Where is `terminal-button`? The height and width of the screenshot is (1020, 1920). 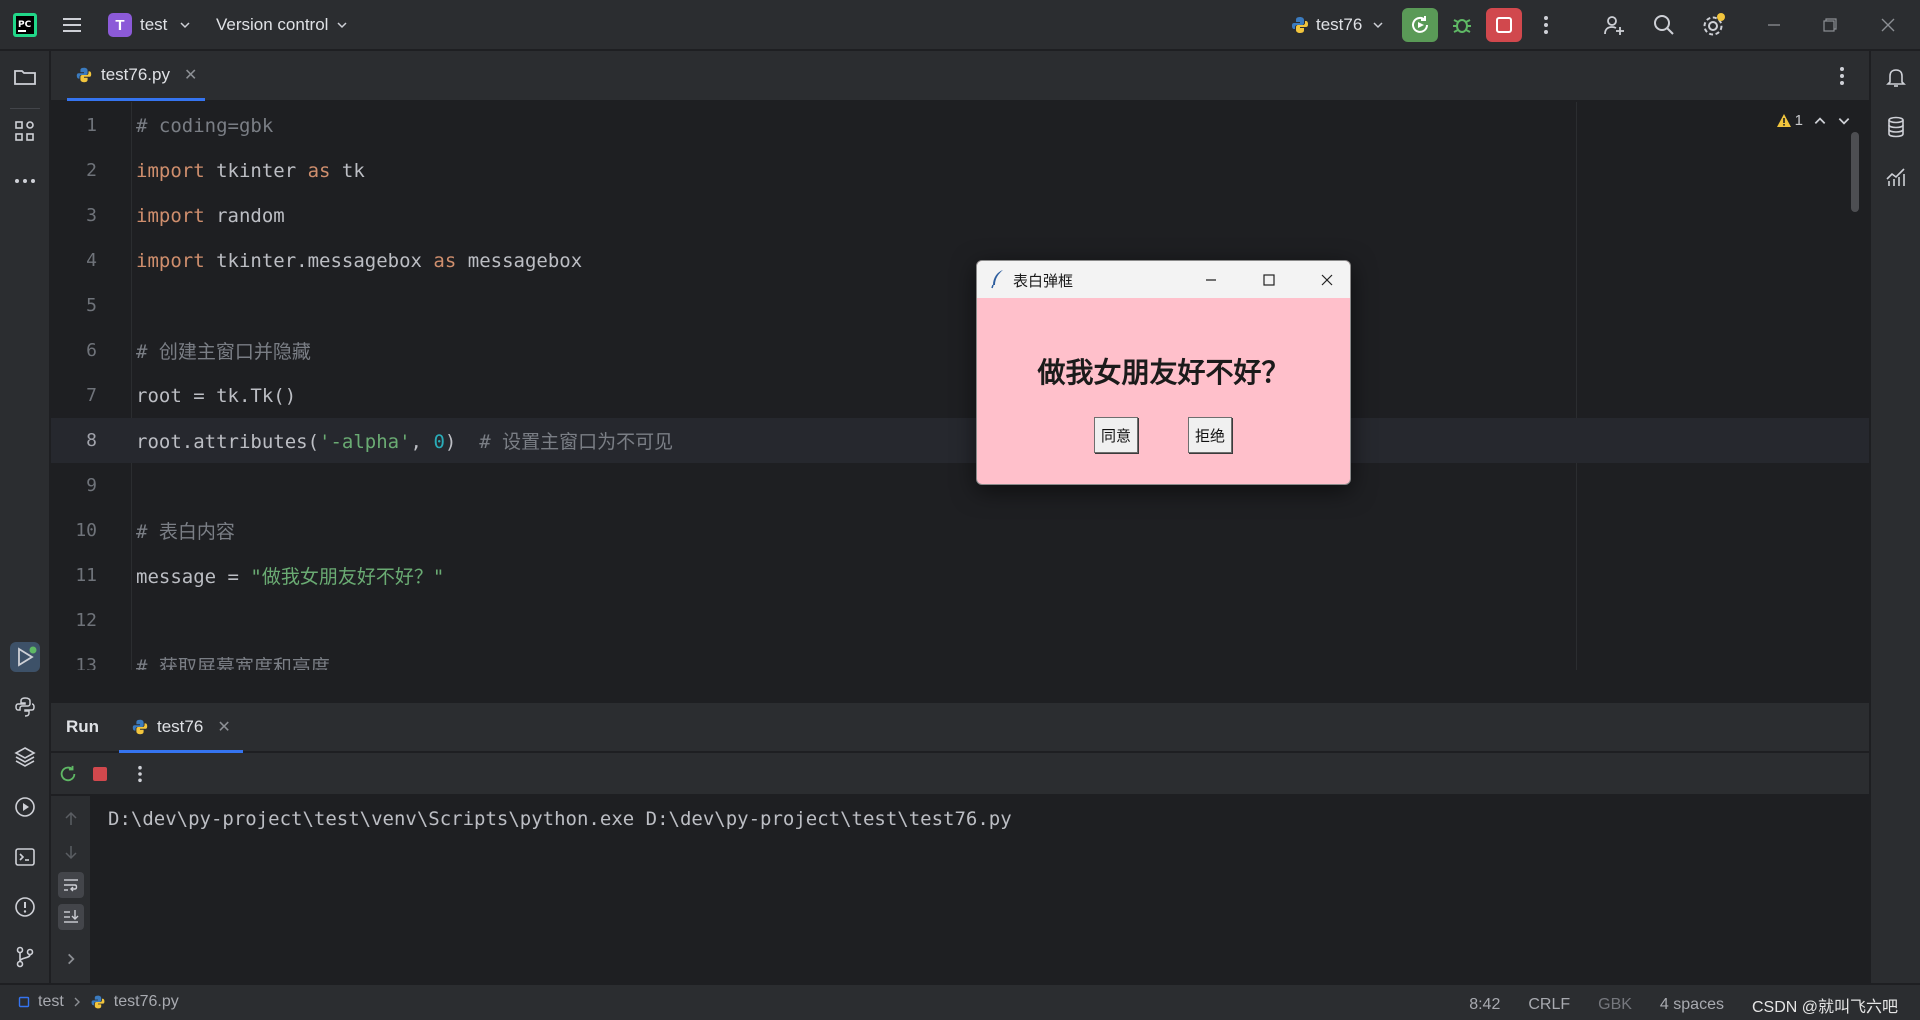
terminal-button is located at coordinates (25, 857).